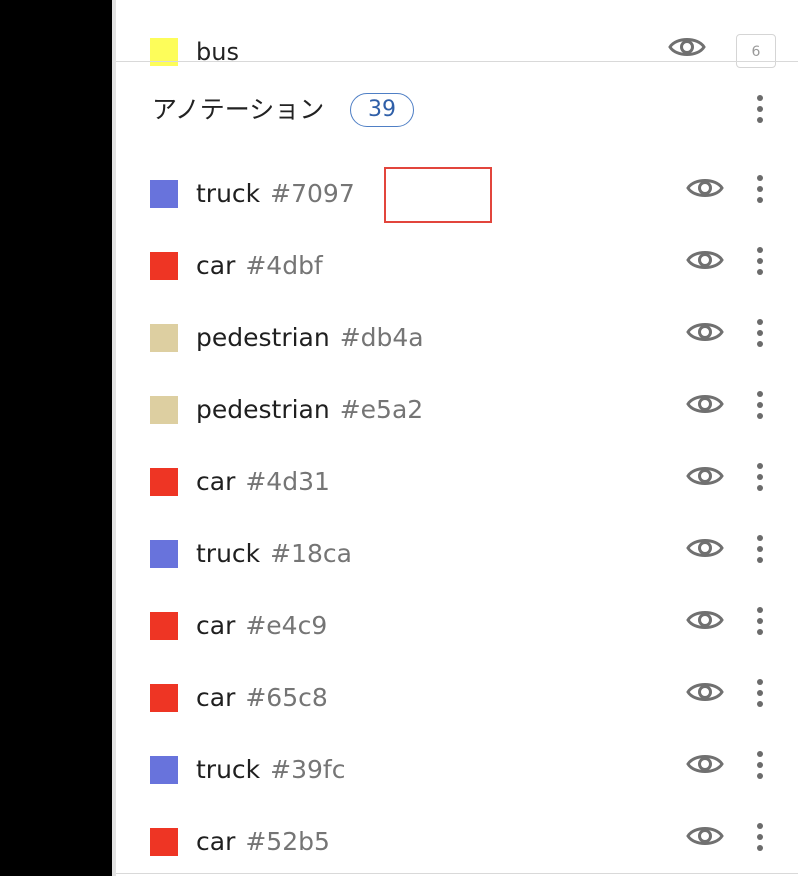  I want to click on annotation-item: car #52b5, so click(457, 841).